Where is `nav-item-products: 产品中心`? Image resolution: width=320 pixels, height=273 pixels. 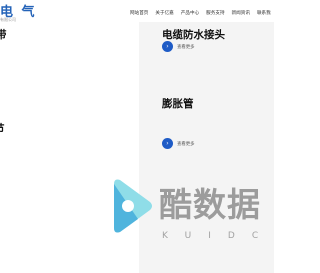 nav-item-products: 产品中心 is located at coordinates (190, 14).